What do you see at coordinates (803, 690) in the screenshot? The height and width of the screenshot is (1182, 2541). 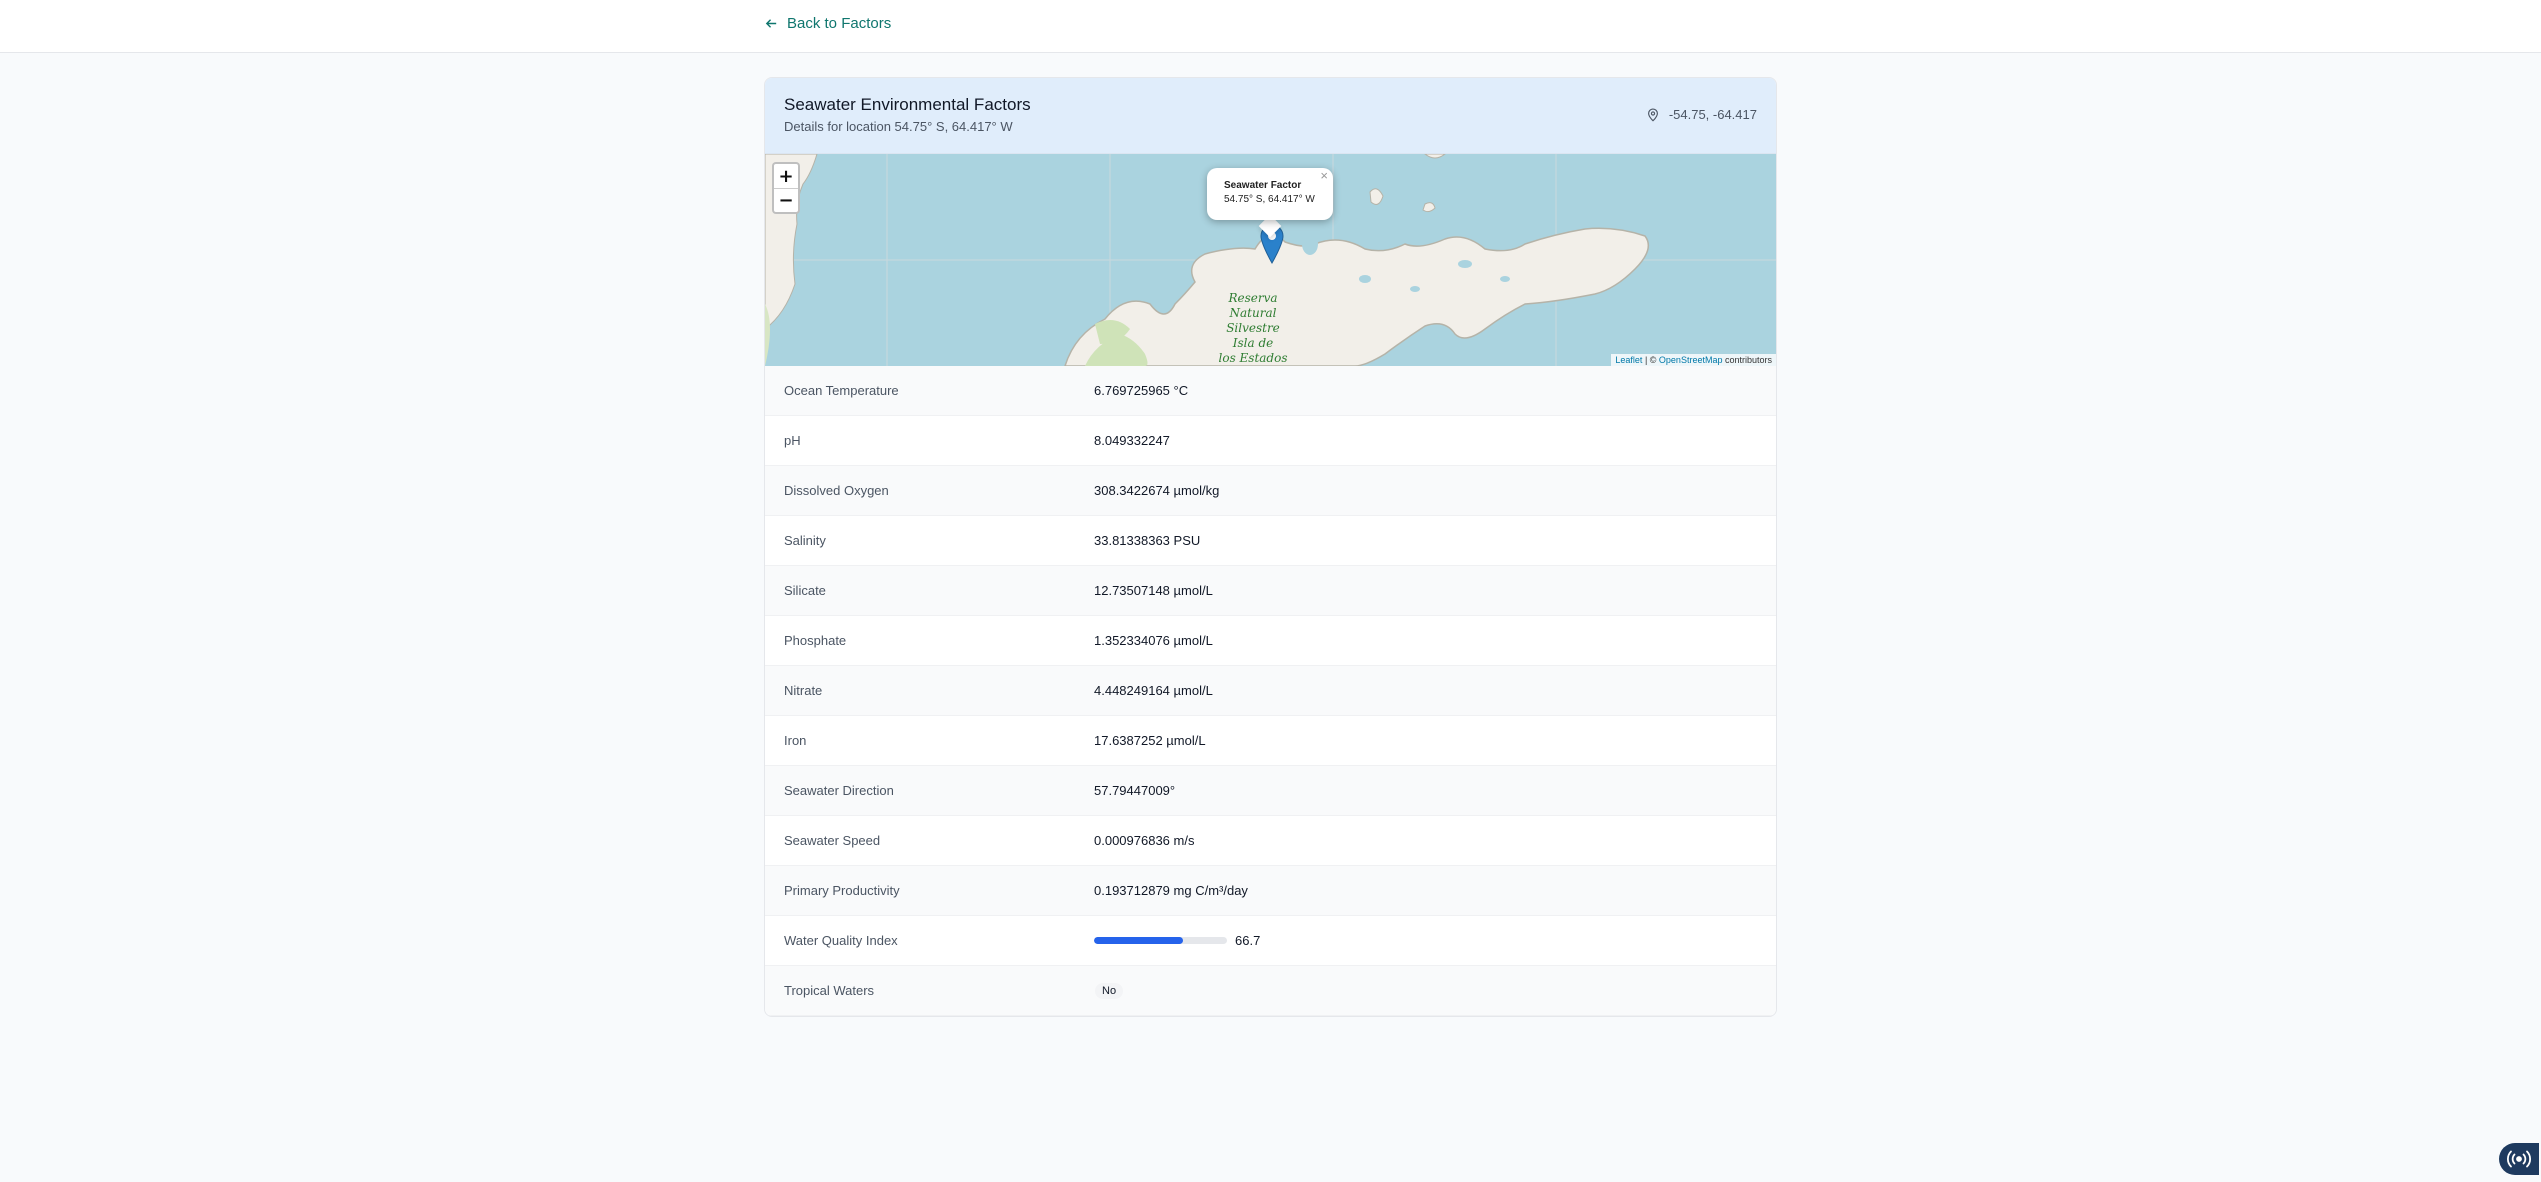 I see `factor-label: Nitrate` at bounding box center [803, 690].